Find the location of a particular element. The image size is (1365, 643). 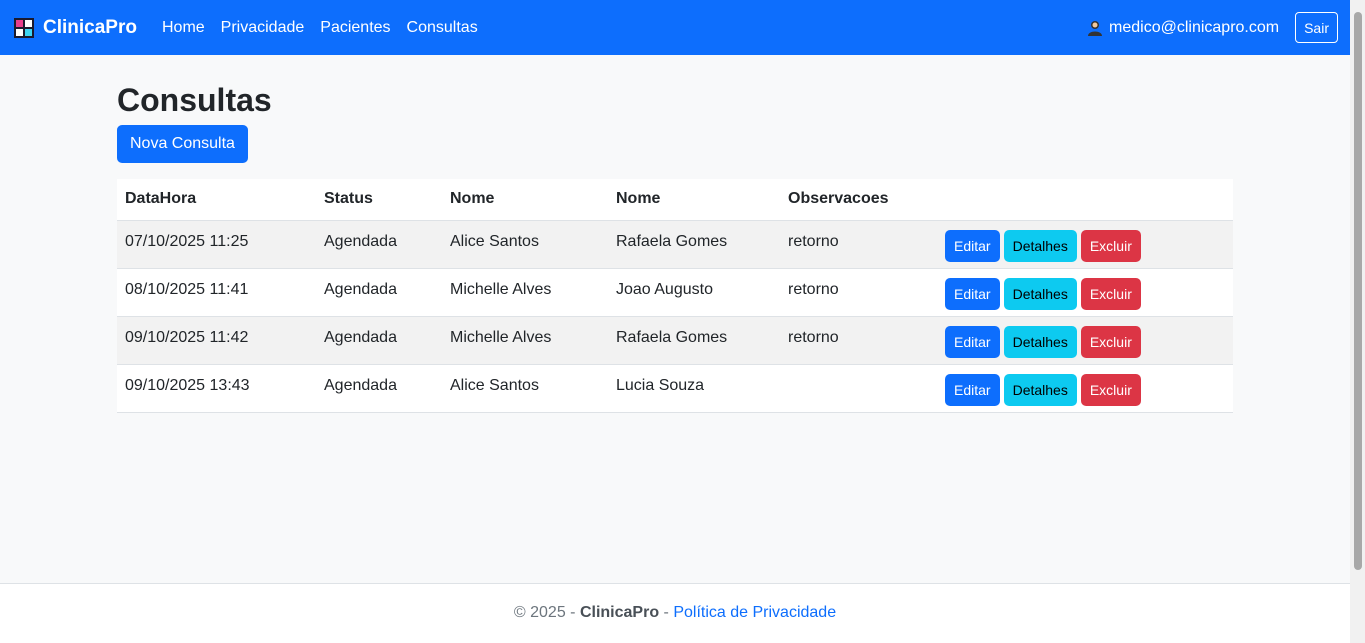

cell-nome: Joao Augusto is located at coordinates (694, 292).